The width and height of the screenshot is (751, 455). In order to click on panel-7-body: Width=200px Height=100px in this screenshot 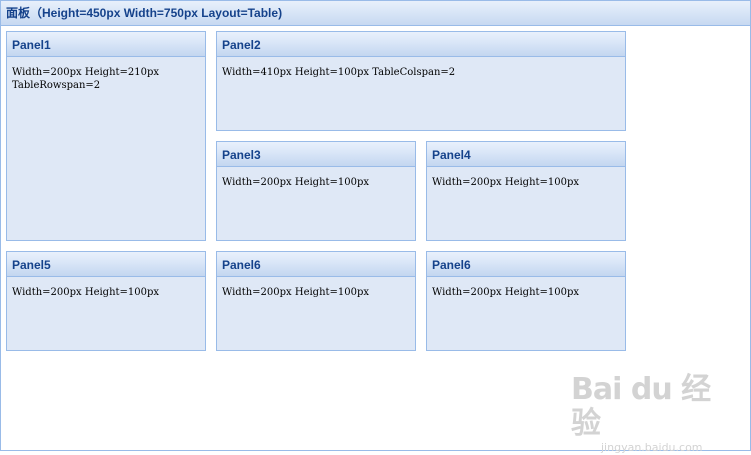, I will do `click(506, 292)`.